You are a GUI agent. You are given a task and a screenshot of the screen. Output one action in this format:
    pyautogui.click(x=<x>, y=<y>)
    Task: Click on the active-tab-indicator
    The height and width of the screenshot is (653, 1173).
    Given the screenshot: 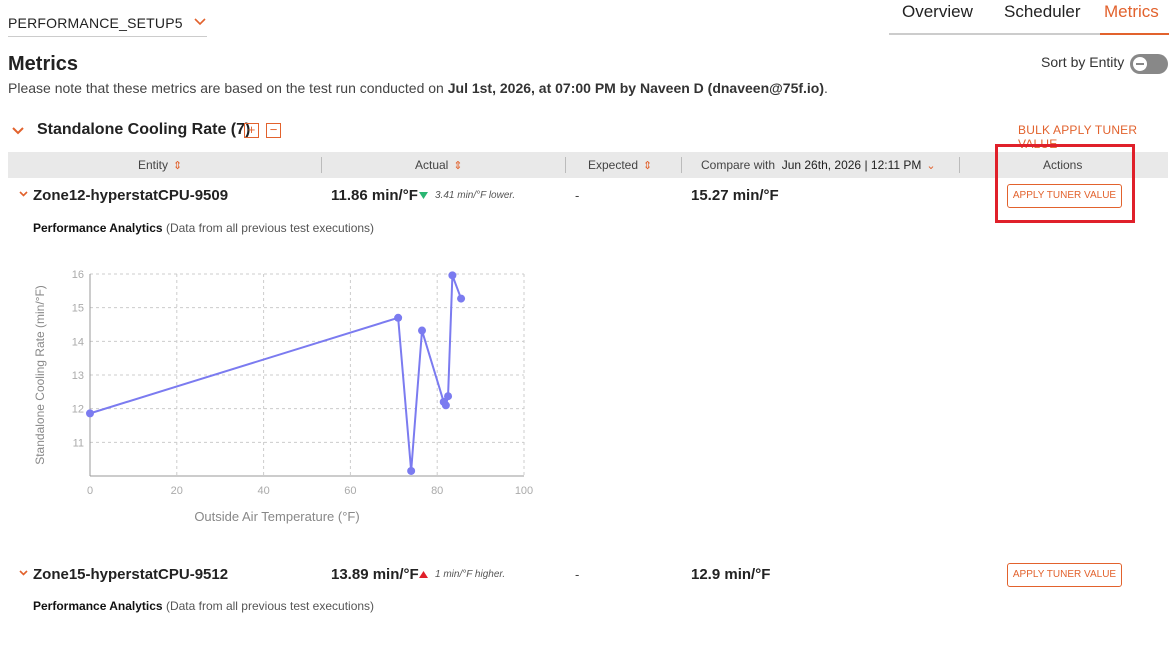 What is the action you would take?
    pyautogui.click(x=1134, y=34)
    